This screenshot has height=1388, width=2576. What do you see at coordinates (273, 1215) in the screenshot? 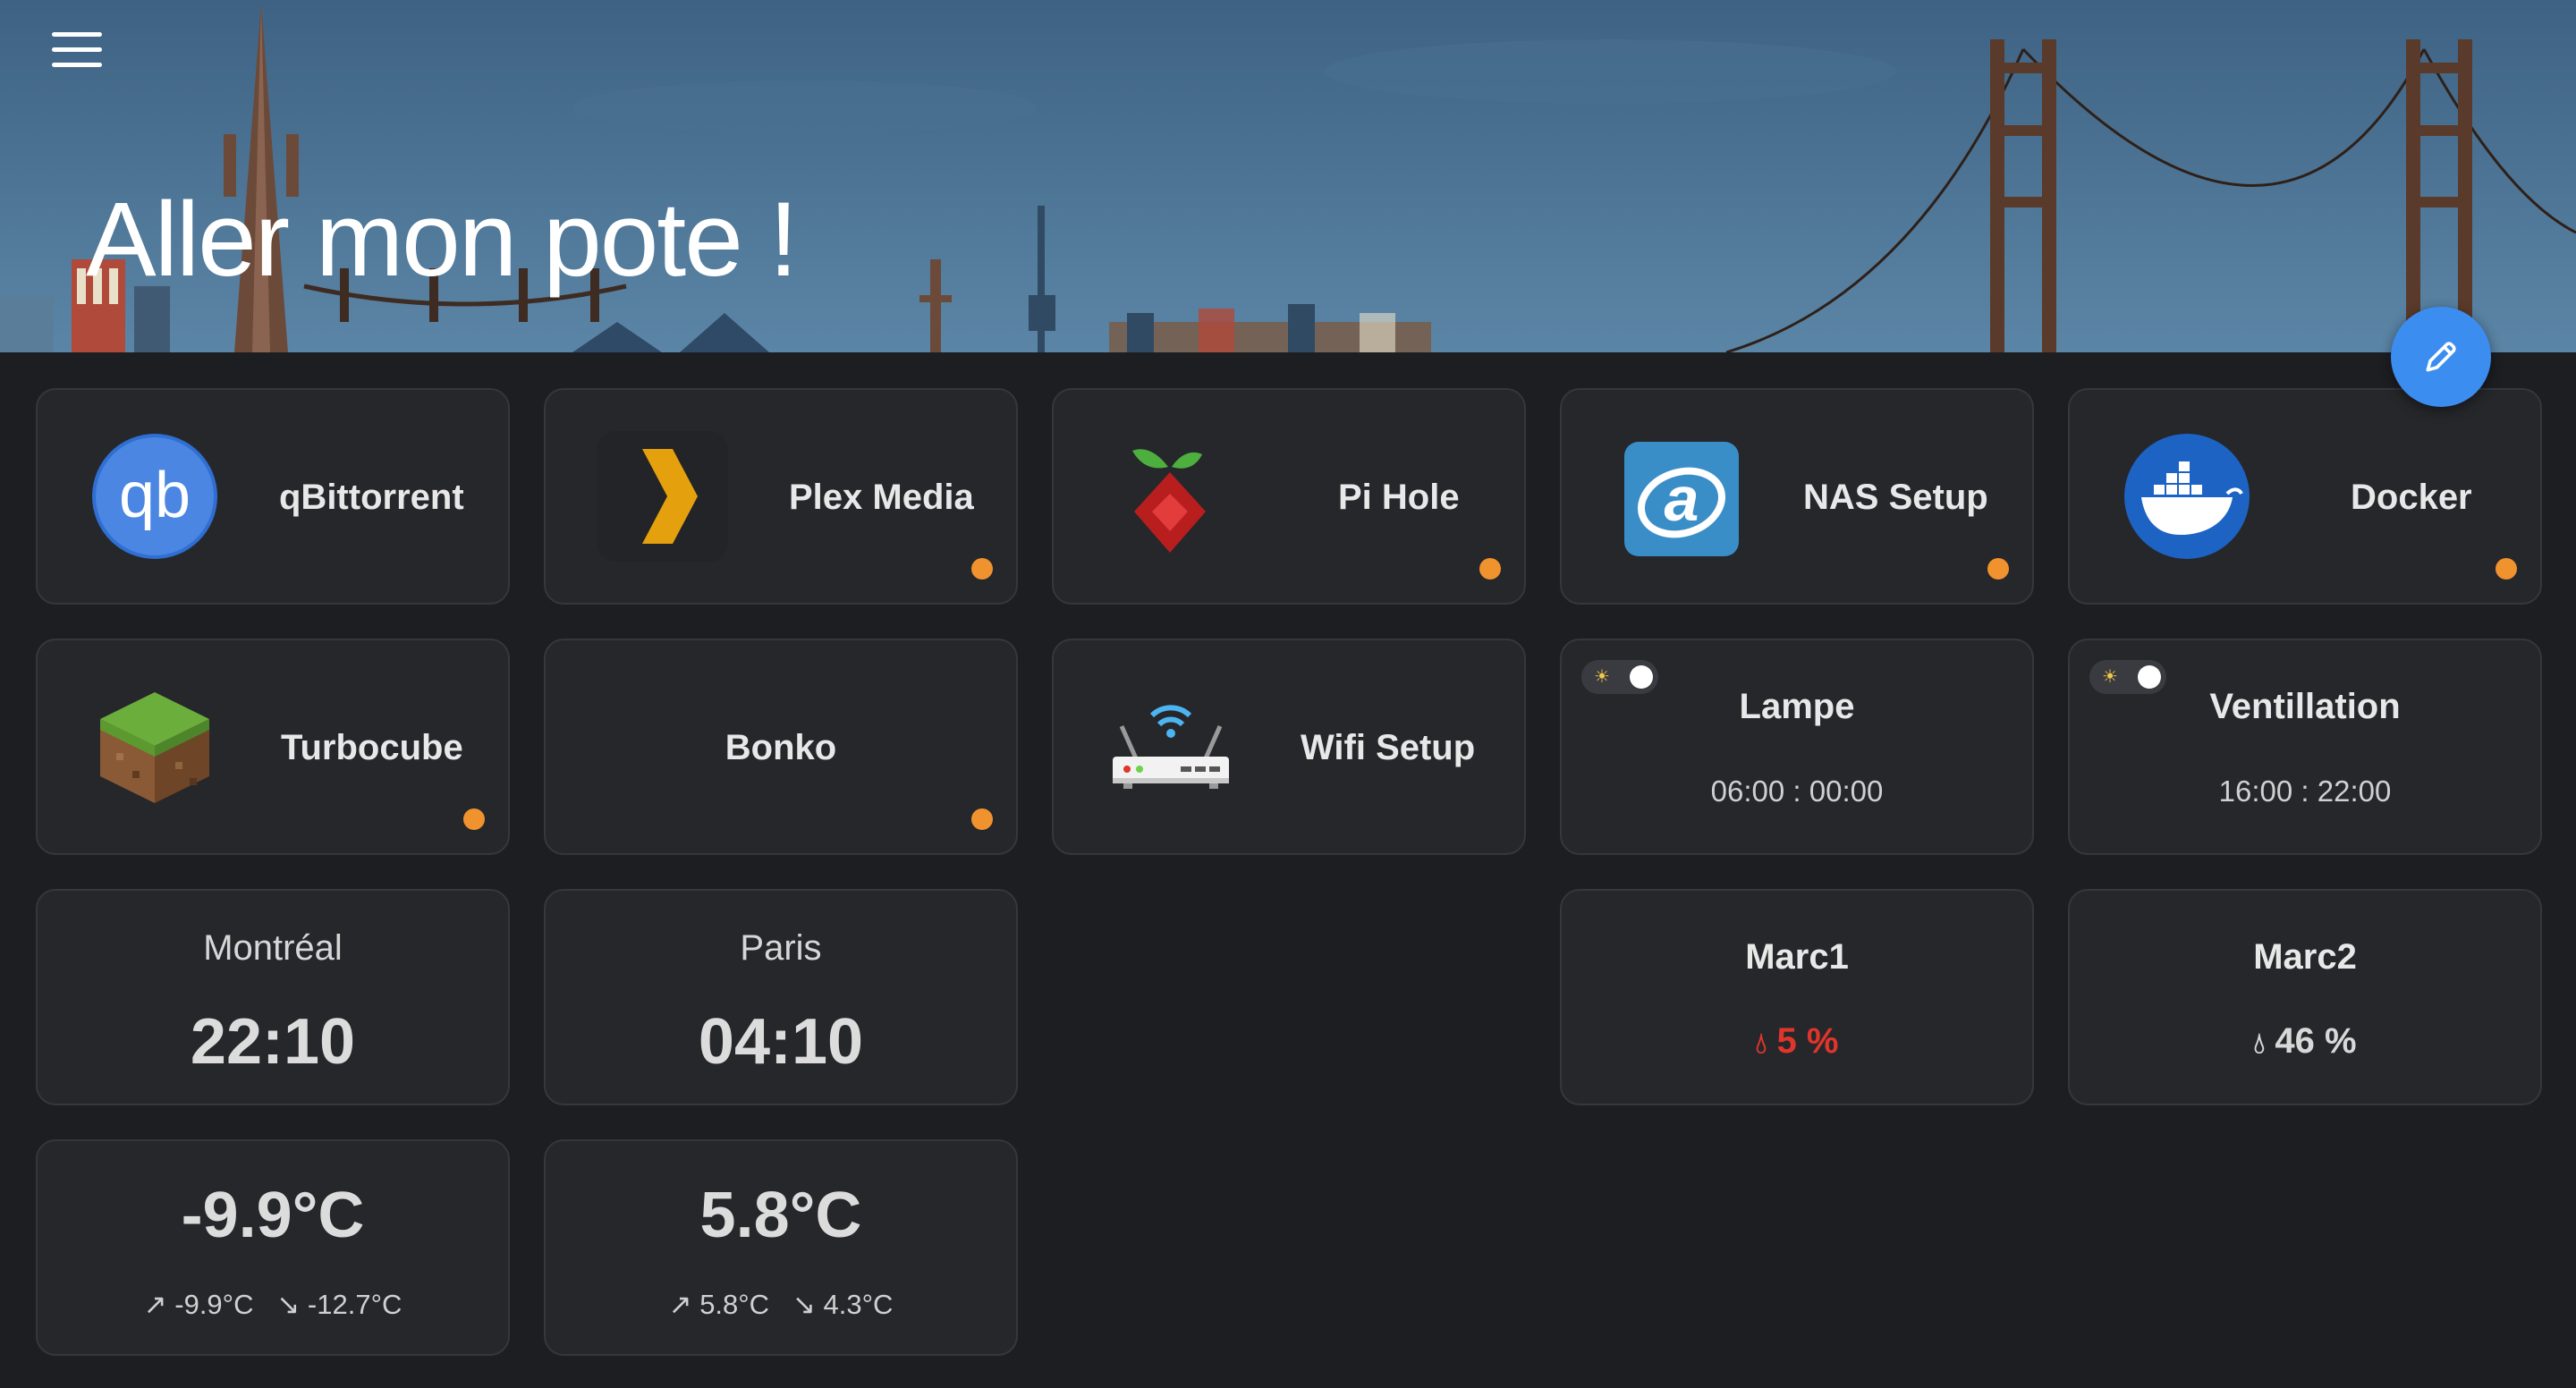
I see `weather-temp: -9.9°C` at bounding box center [273, 1215].